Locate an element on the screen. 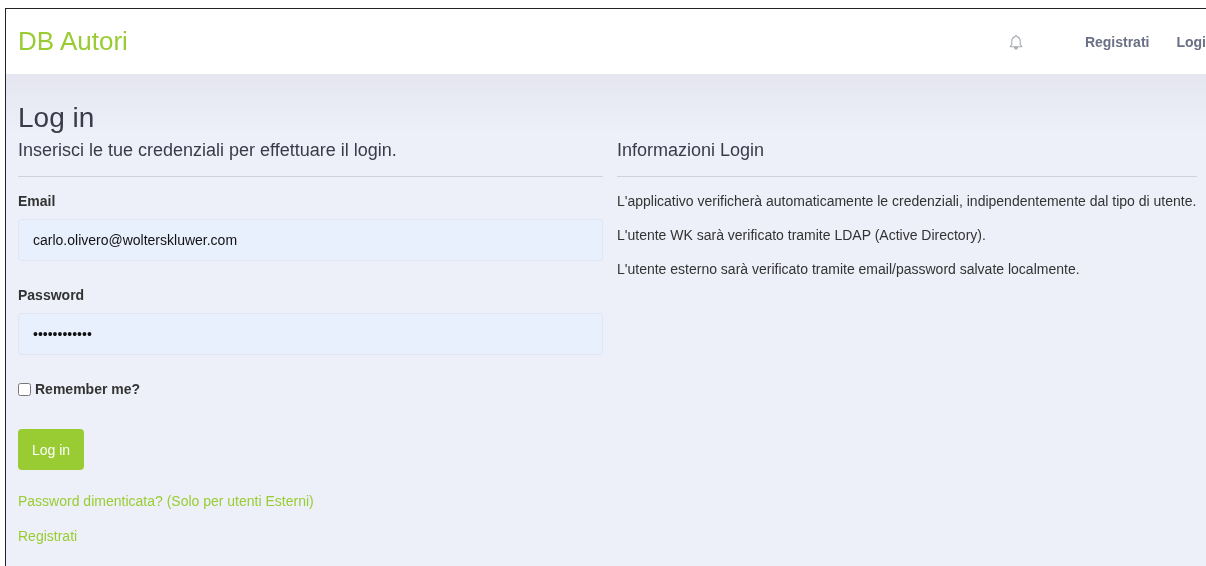  info-heading: Informazioni Login is located at coordinates (691, 150).